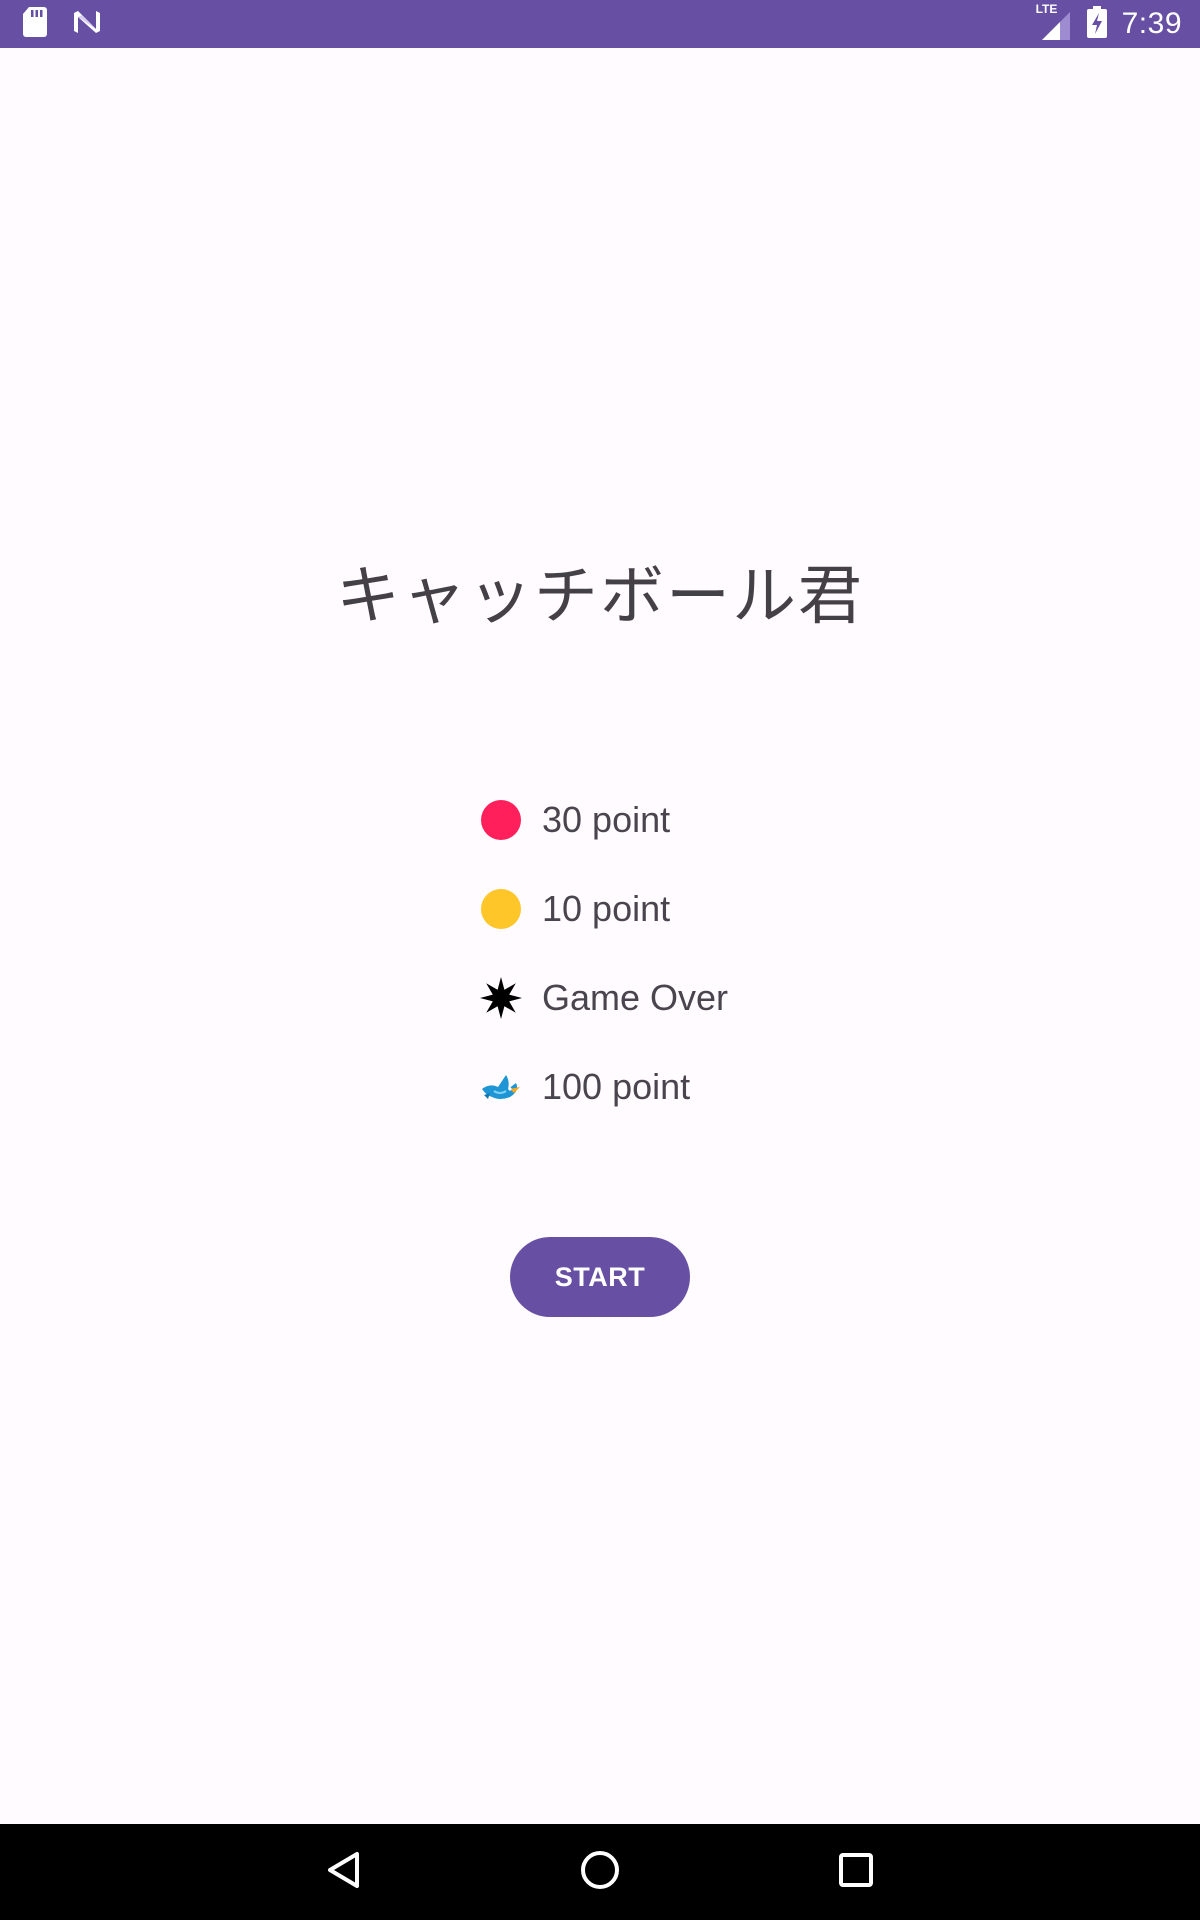 This screenshot has width=1200, height=1920. Describe the element at coordinates (635, 997) in the screenshot. I see `legend-label: Game Over` at that location.